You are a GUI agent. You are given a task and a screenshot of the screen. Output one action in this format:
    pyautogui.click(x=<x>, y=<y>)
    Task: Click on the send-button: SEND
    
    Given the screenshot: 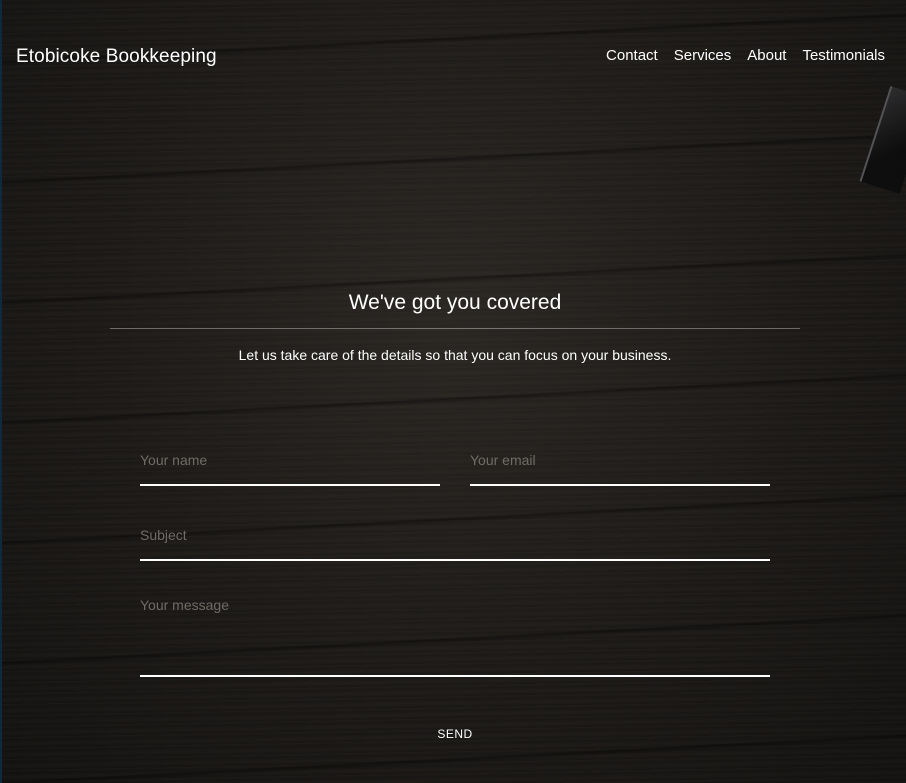 What is the action you would take?
    pyautogui.click(x=454, y=734)
    